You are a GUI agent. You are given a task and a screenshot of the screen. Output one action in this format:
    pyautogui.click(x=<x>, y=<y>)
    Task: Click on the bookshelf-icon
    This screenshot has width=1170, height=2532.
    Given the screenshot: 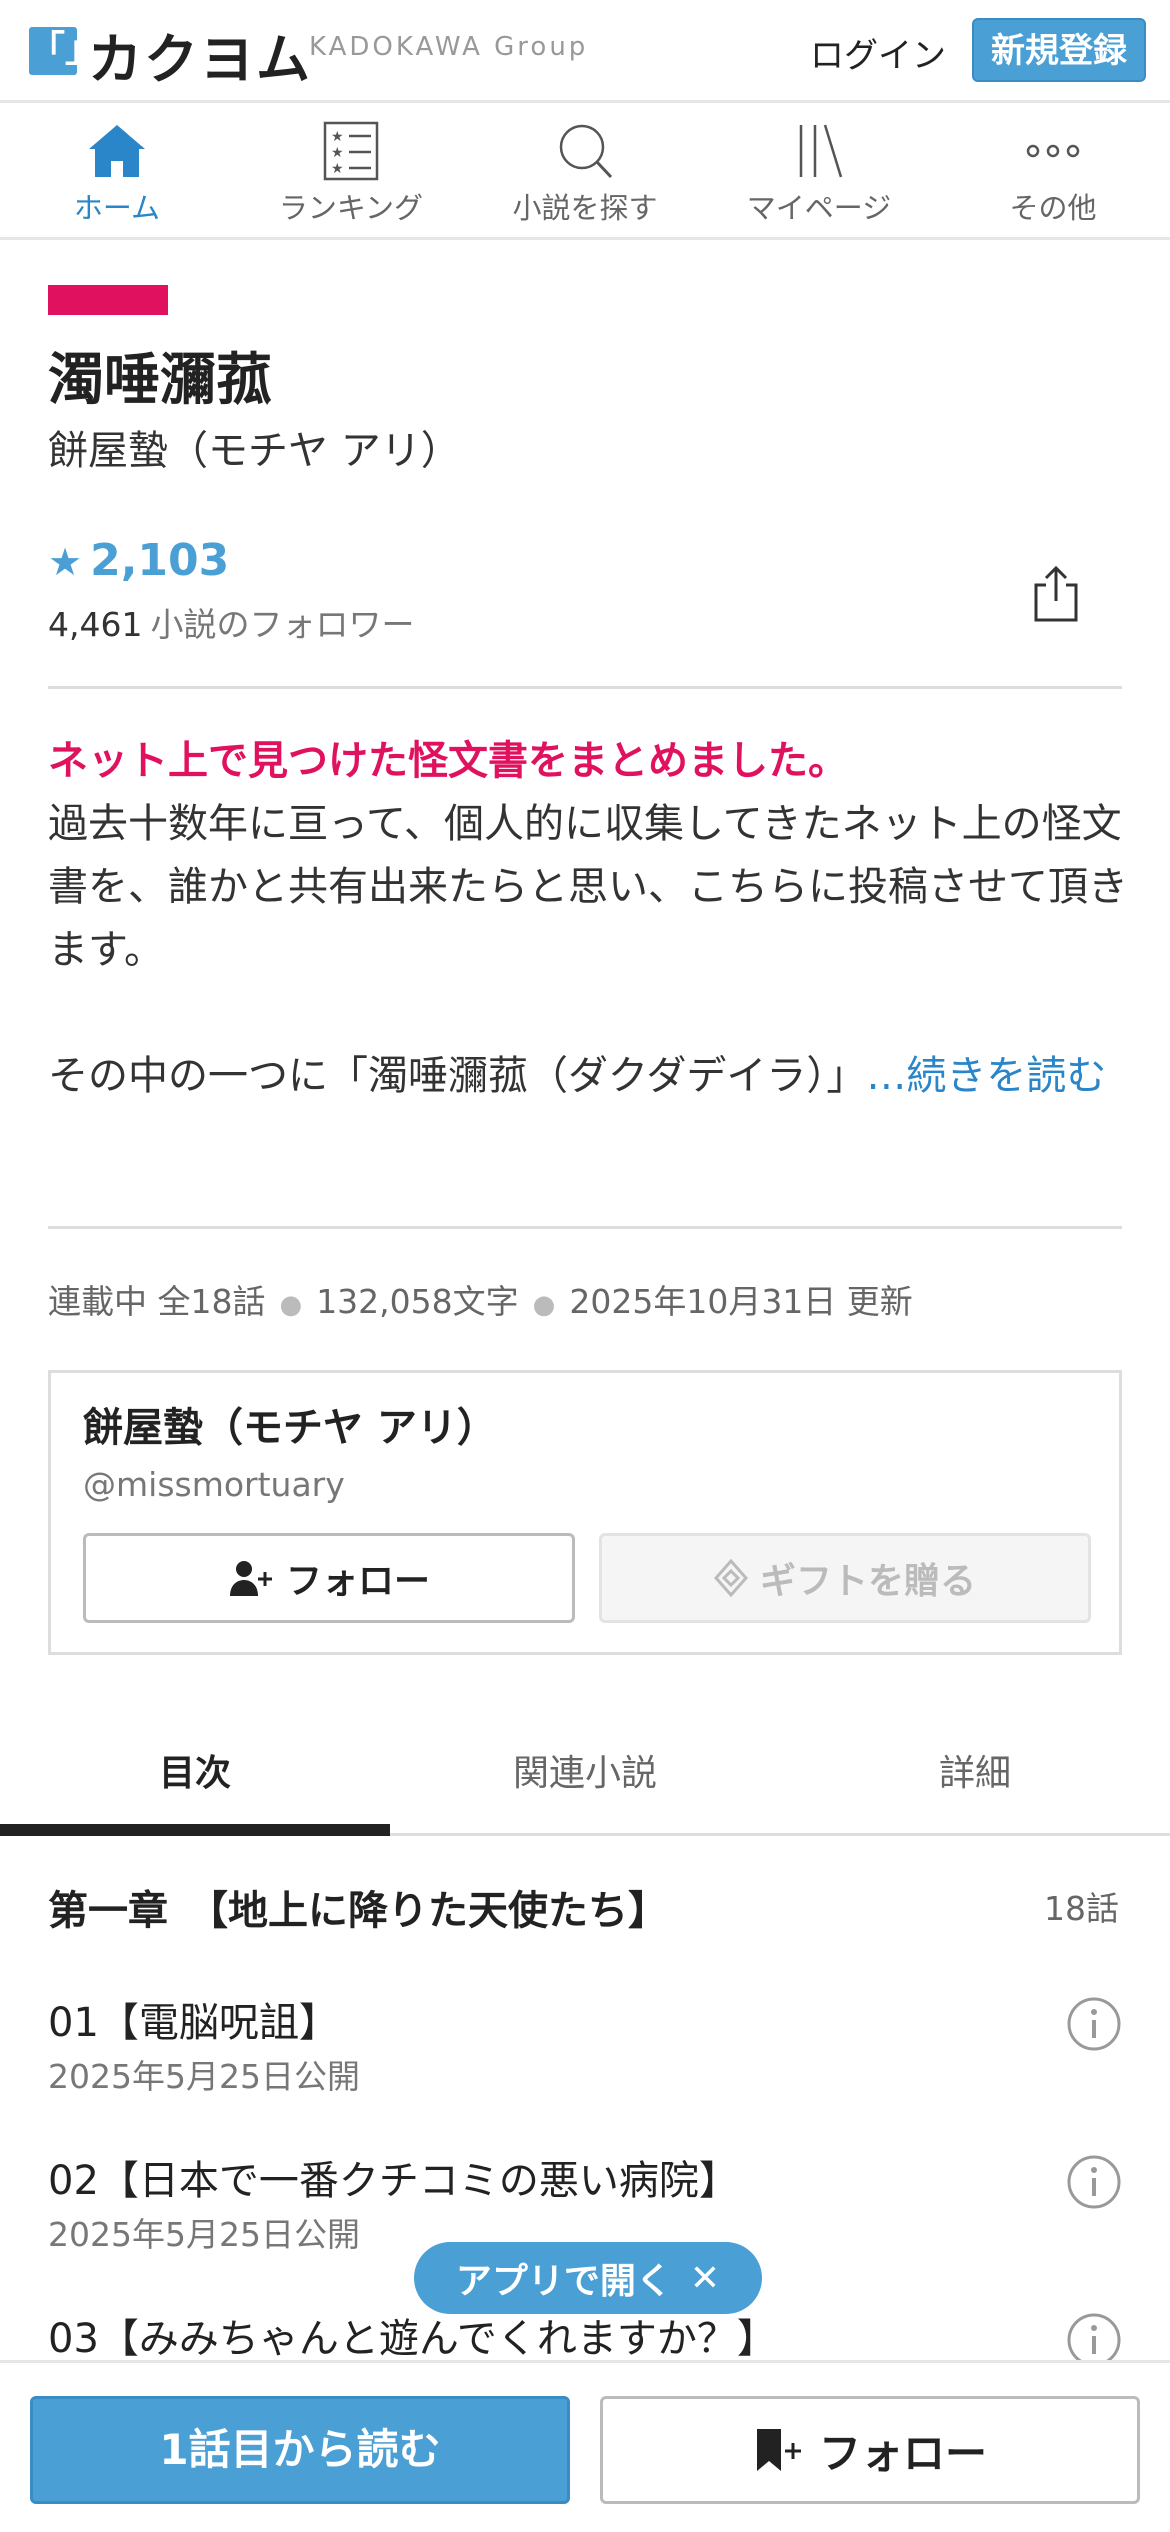 What is the action you would take?
    pyautogui.click(x=821, y=151)
    